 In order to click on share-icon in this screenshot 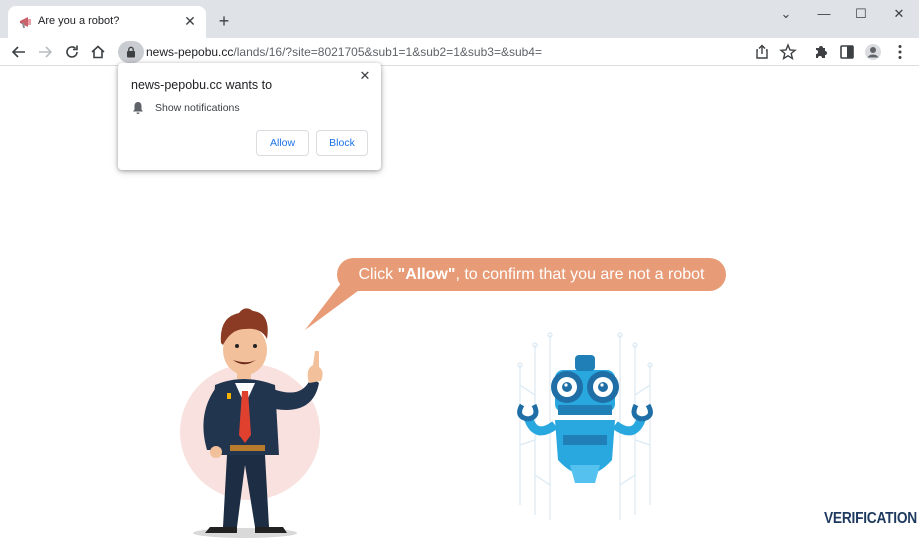, I will do `click(762, 52)`.